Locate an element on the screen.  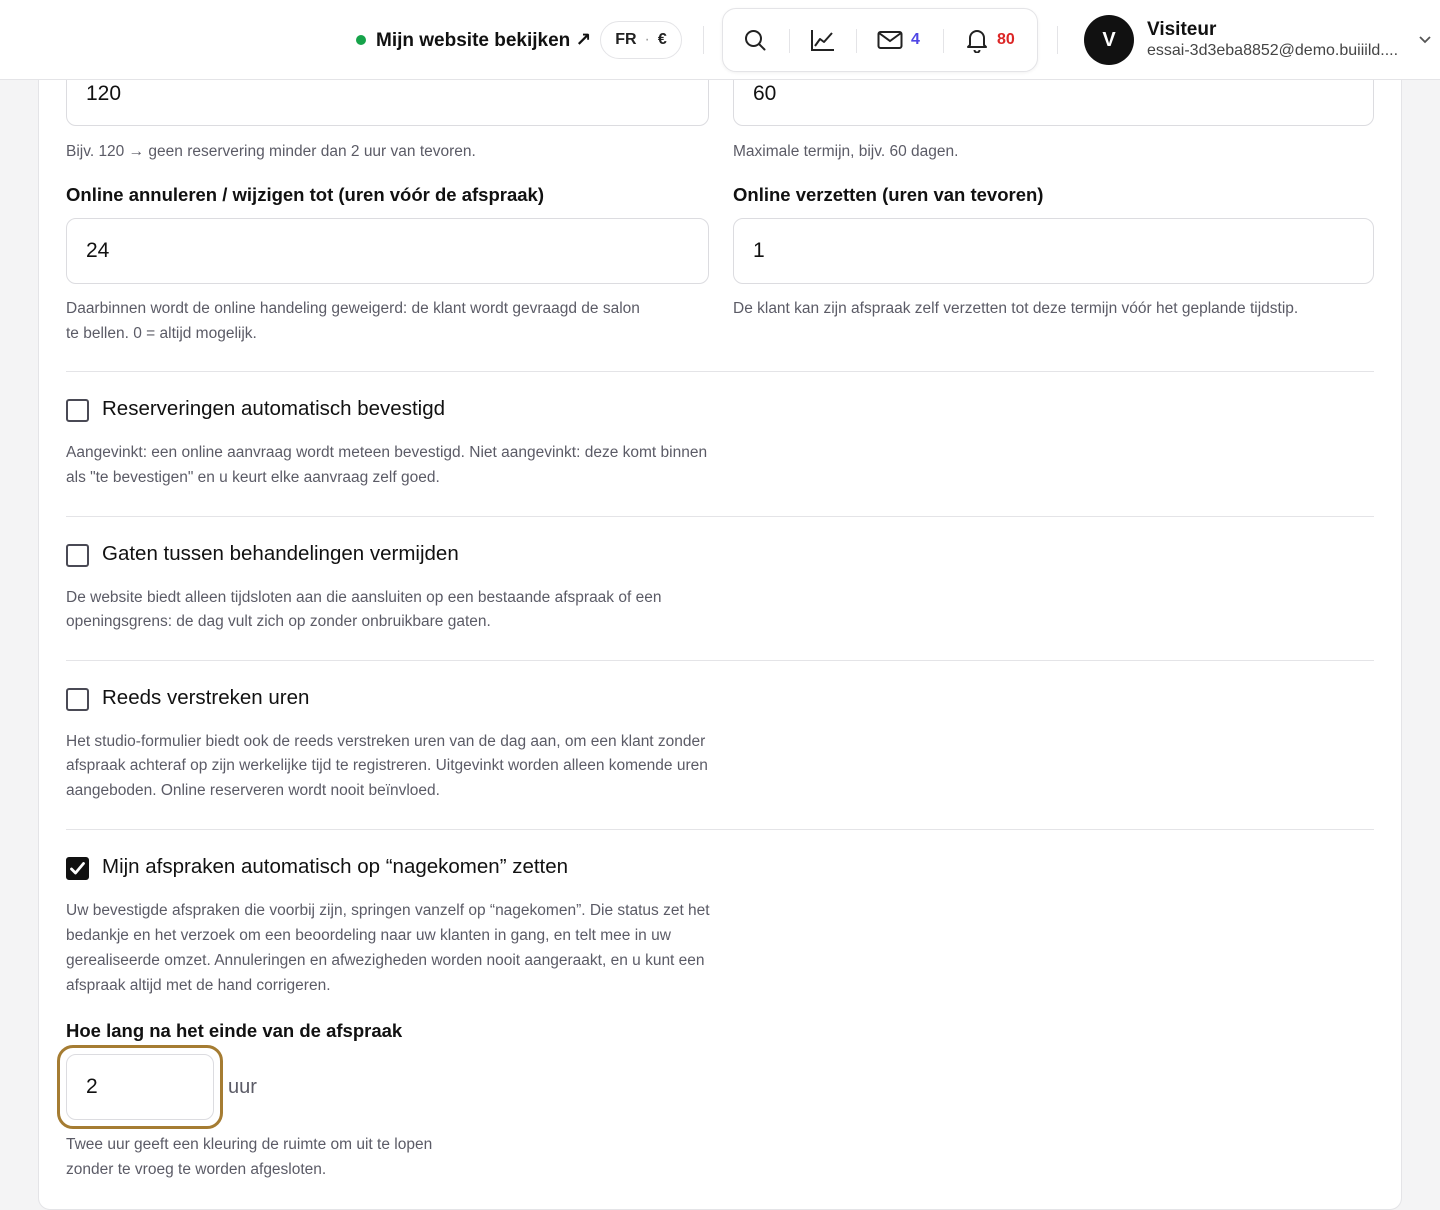
user-name: Visiteur is located at coordinates (1182, 29).